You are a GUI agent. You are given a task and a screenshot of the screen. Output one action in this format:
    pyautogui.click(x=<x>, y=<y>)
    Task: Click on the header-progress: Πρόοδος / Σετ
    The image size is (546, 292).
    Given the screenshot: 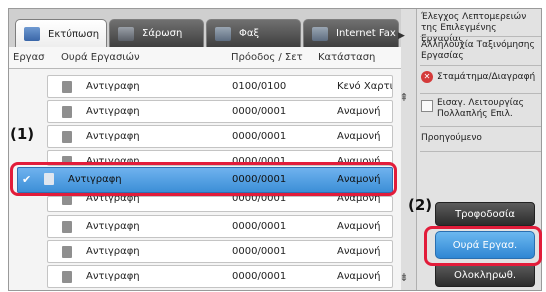 What is the action you would take?
    pyautogui.click(x=267, y=57)
    